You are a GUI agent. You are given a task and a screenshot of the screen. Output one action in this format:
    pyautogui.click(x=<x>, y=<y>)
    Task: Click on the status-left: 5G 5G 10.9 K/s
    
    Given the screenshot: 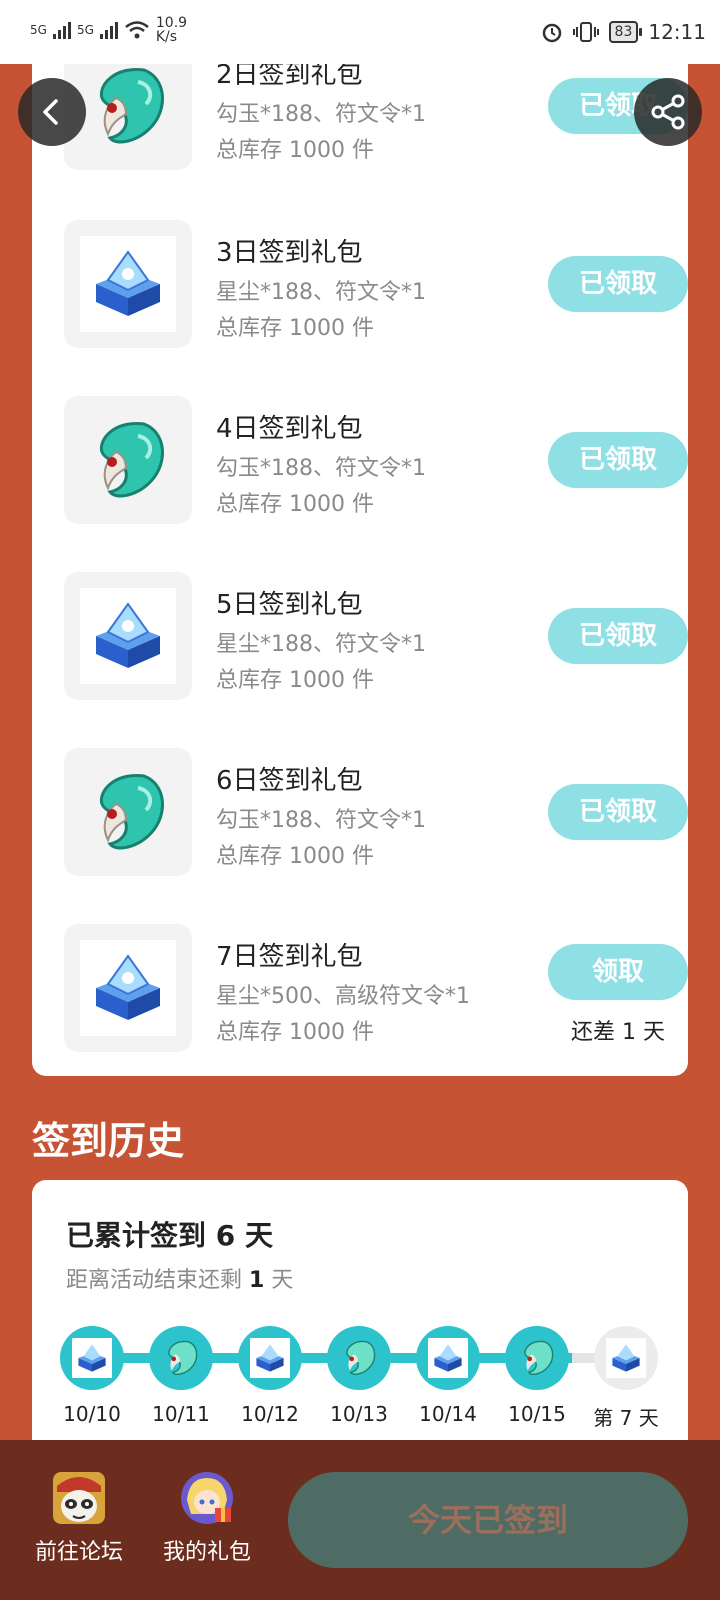 What is the action you would take?
    pyautogui.click(x=108, y=30)
    